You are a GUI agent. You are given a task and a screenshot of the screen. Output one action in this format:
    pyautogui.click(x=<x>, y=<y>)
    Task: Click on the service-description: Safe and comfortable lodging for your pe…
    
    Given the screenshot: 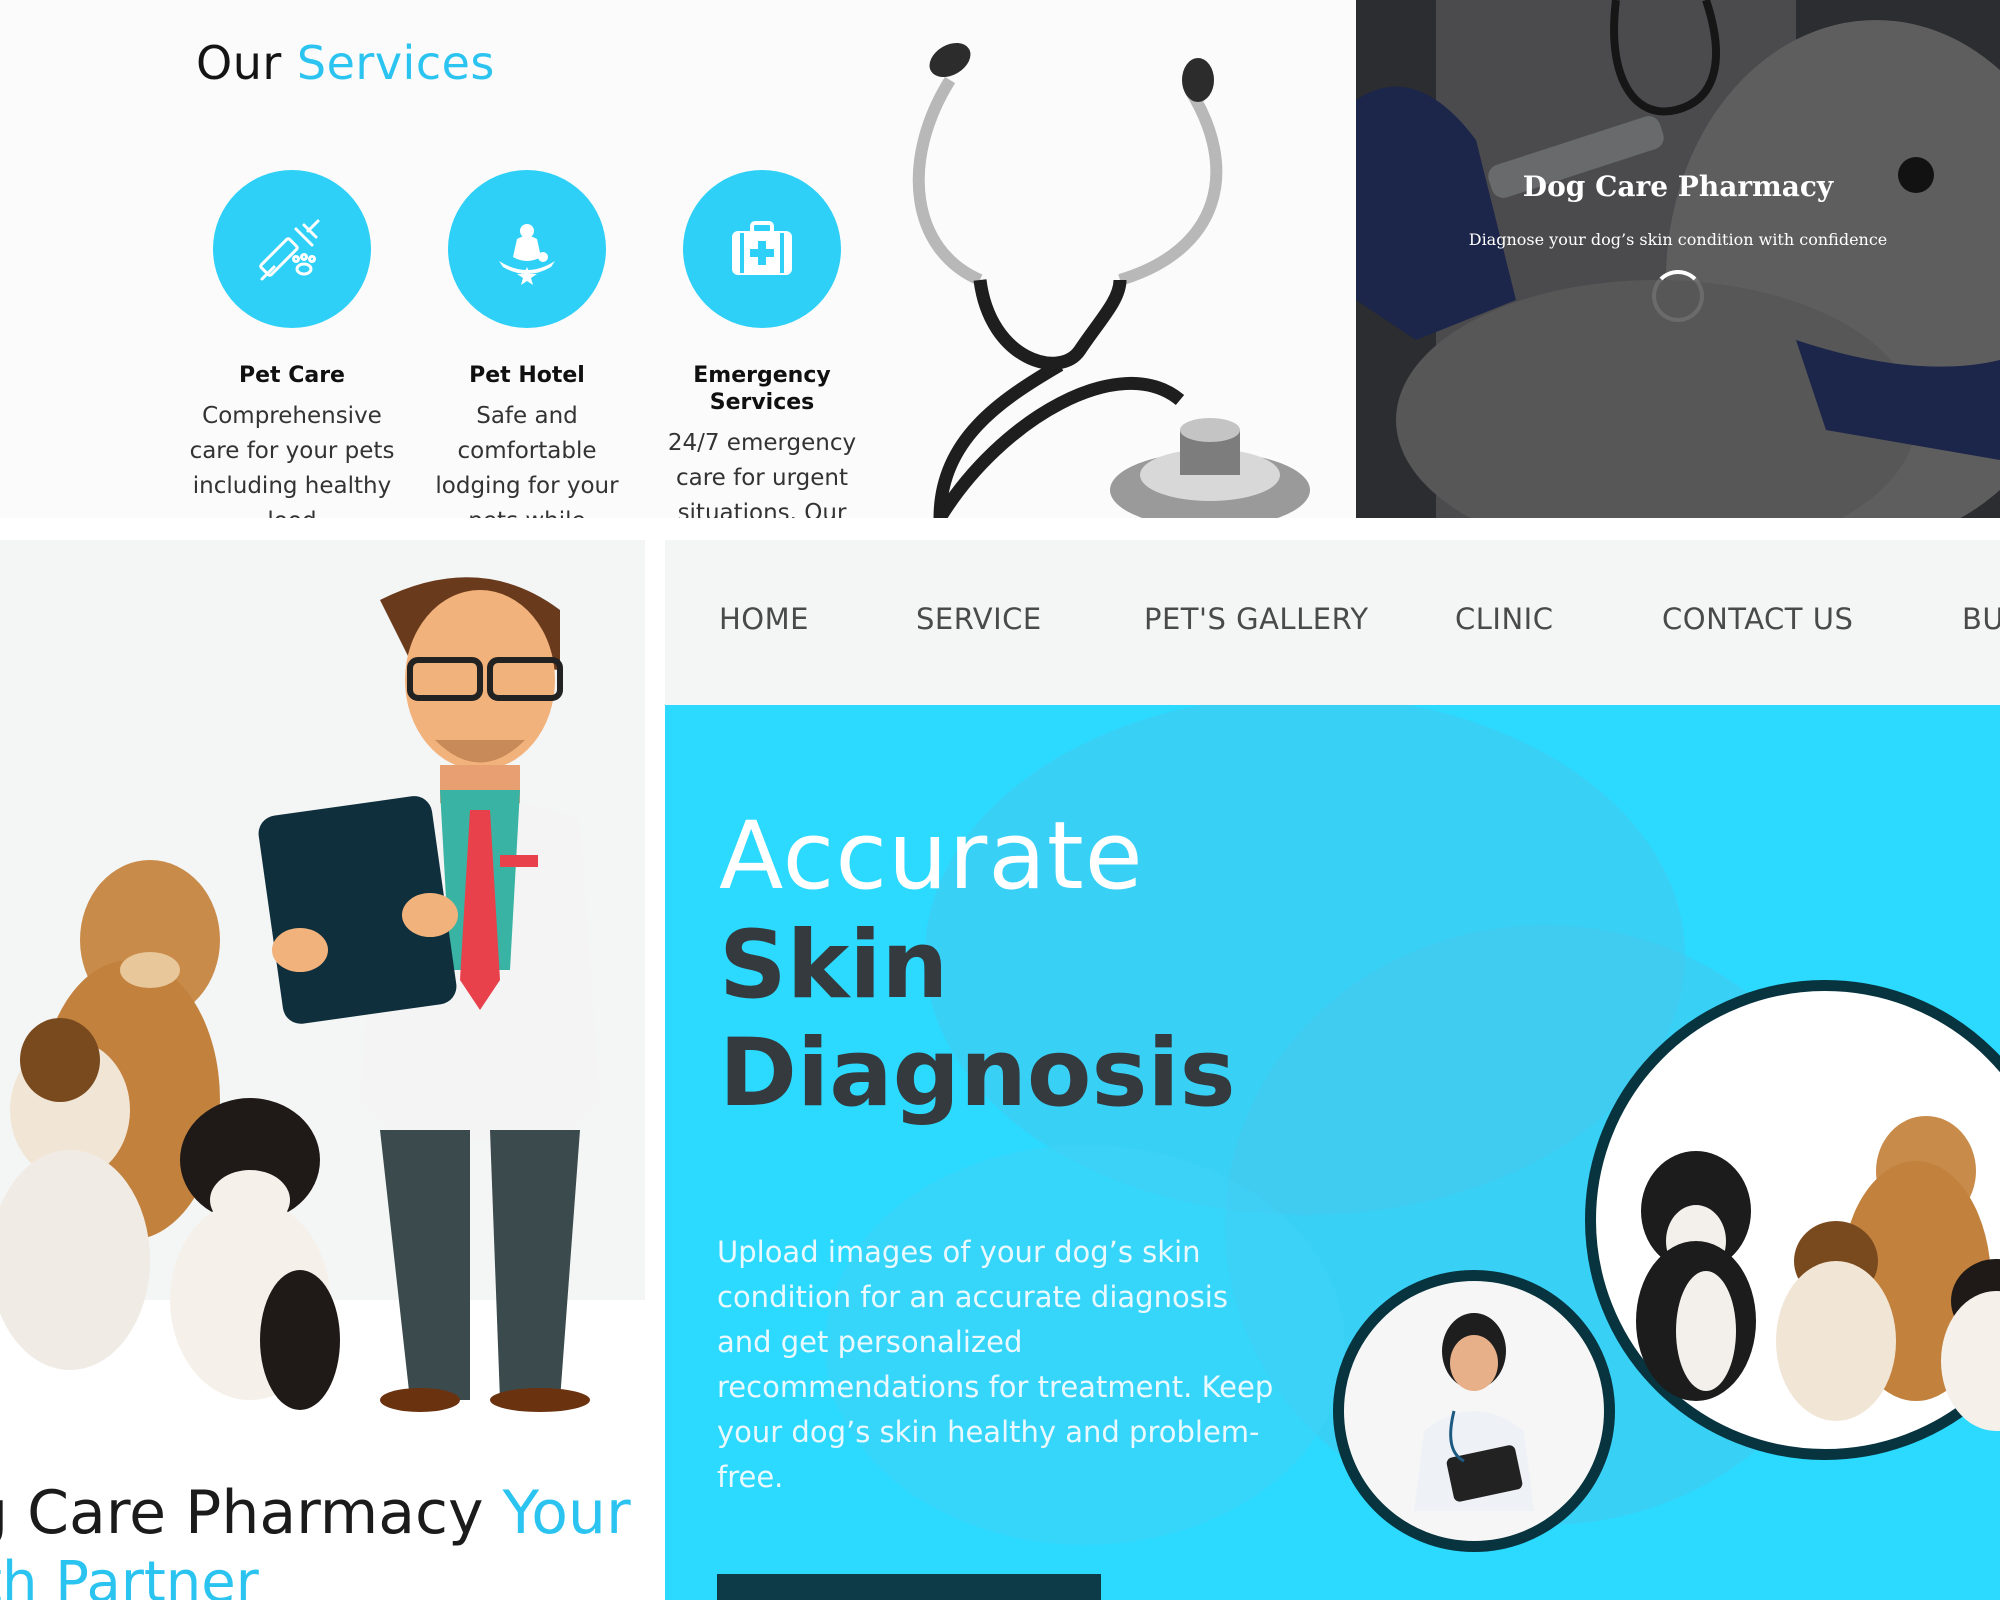 What is the action you would take?
    pyautogui.click(x=527, y=460)
    